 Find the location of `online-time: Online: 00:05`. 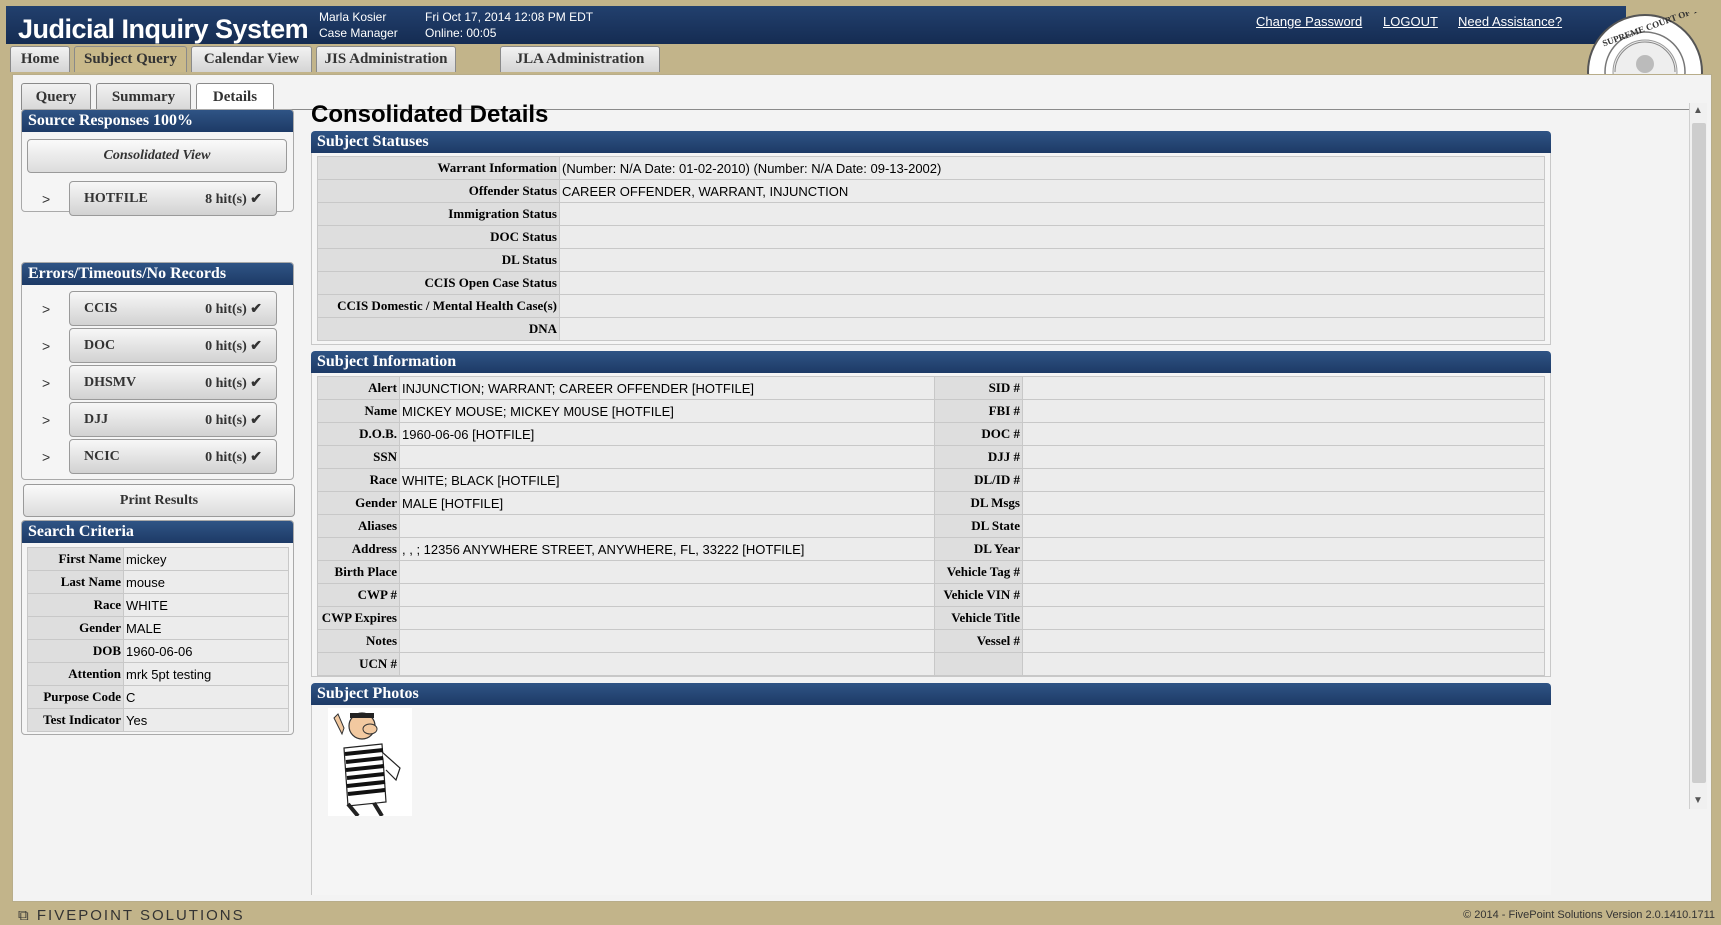

online-time: Online: 00:05 is located at coordinates (461, 33).